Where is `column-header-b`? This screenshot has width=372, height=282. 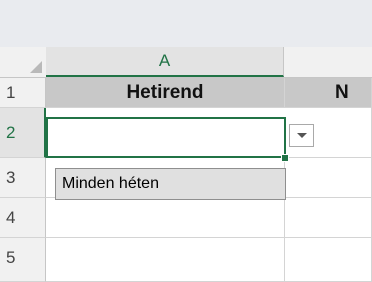 column-header-b is located at coordinates (328, 62).